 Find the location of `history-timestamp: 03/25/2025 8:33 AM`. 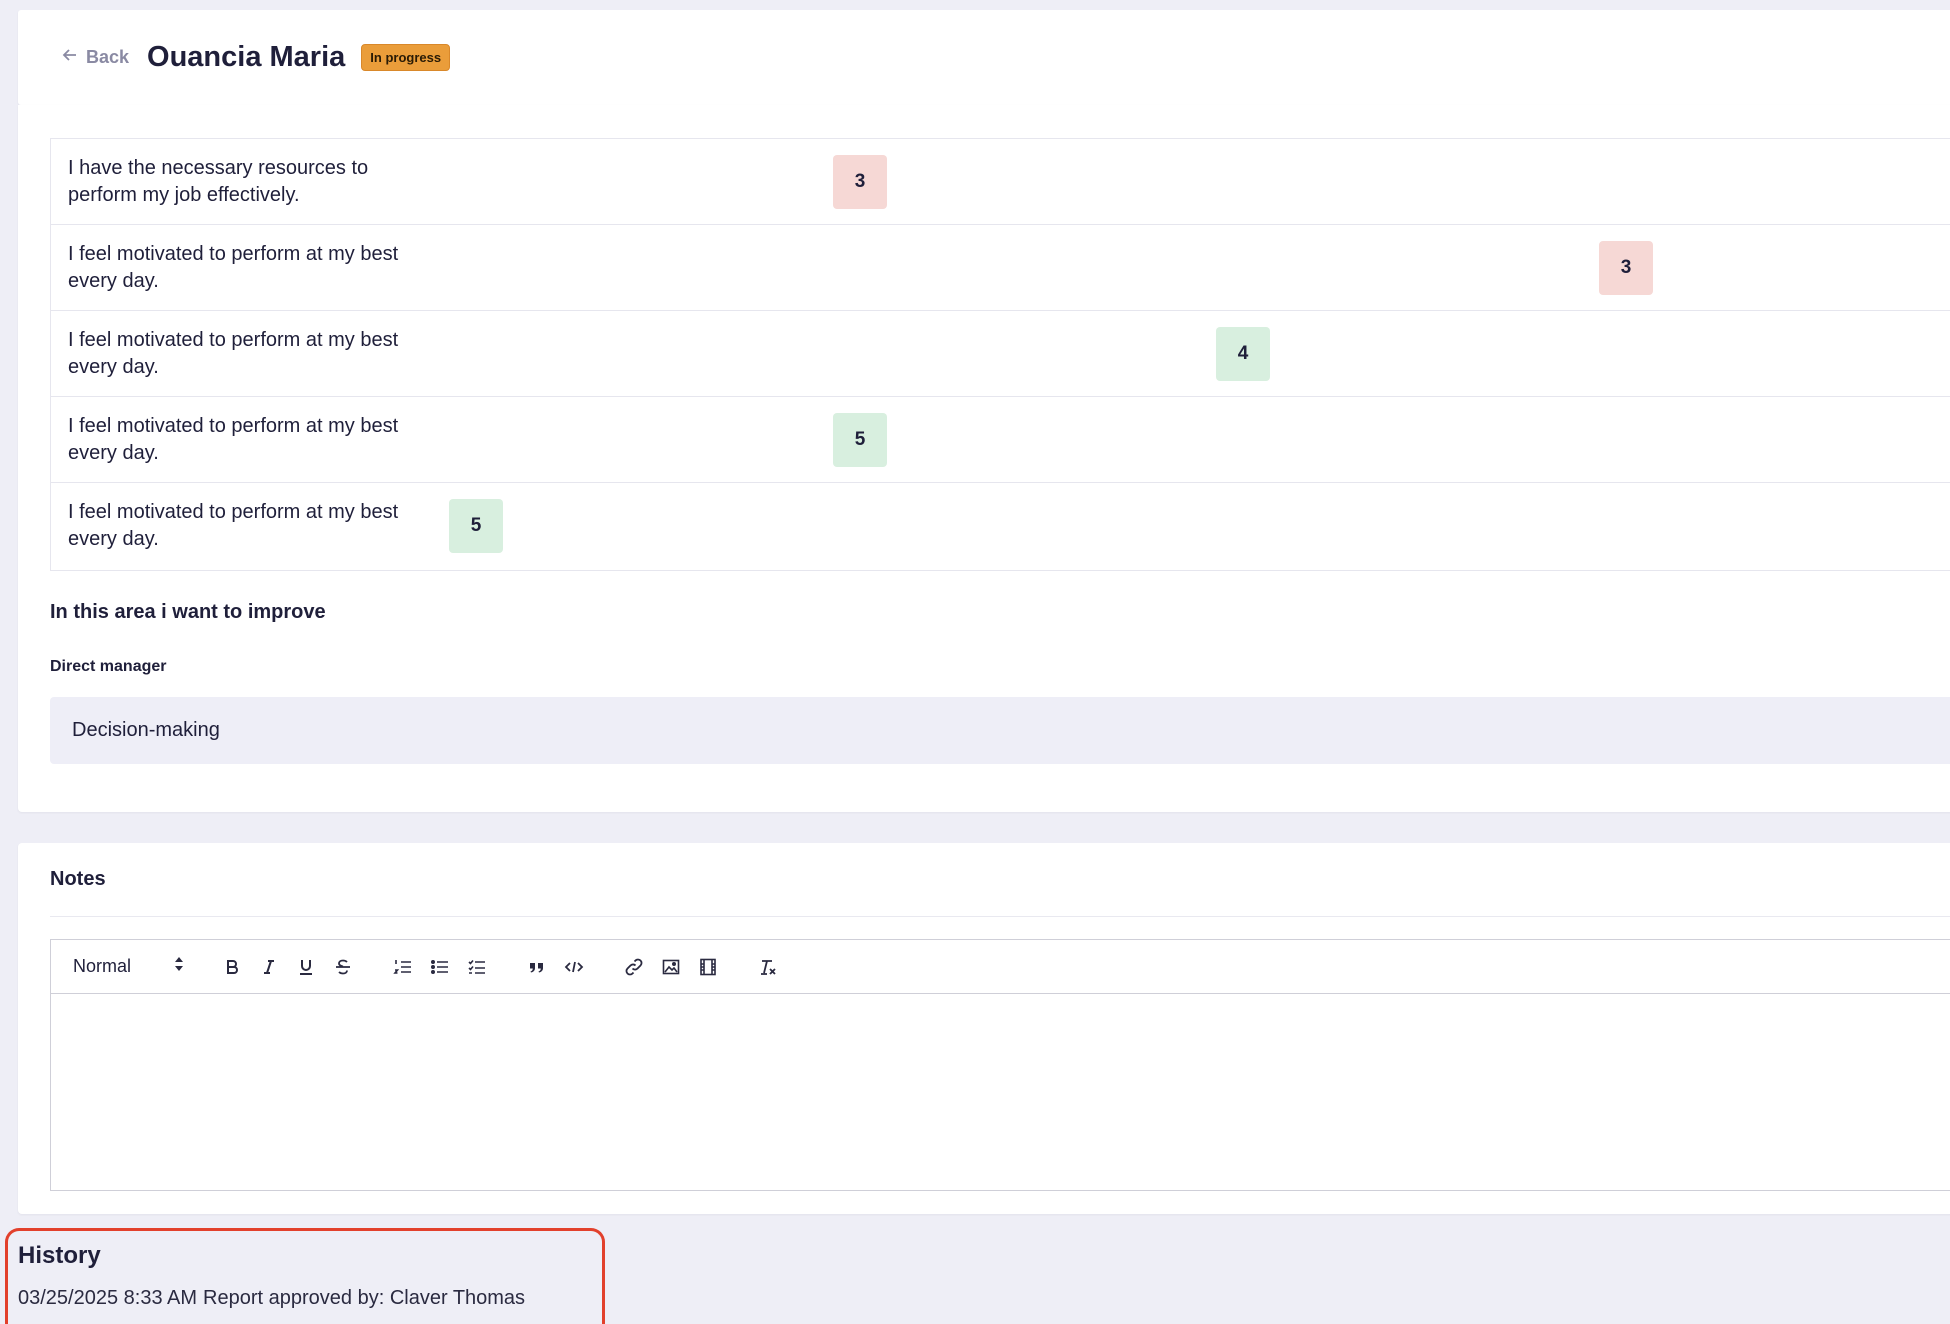

history-timestamp: 03/25/2025 8:33 AM is located at coordinates (108, 1298).